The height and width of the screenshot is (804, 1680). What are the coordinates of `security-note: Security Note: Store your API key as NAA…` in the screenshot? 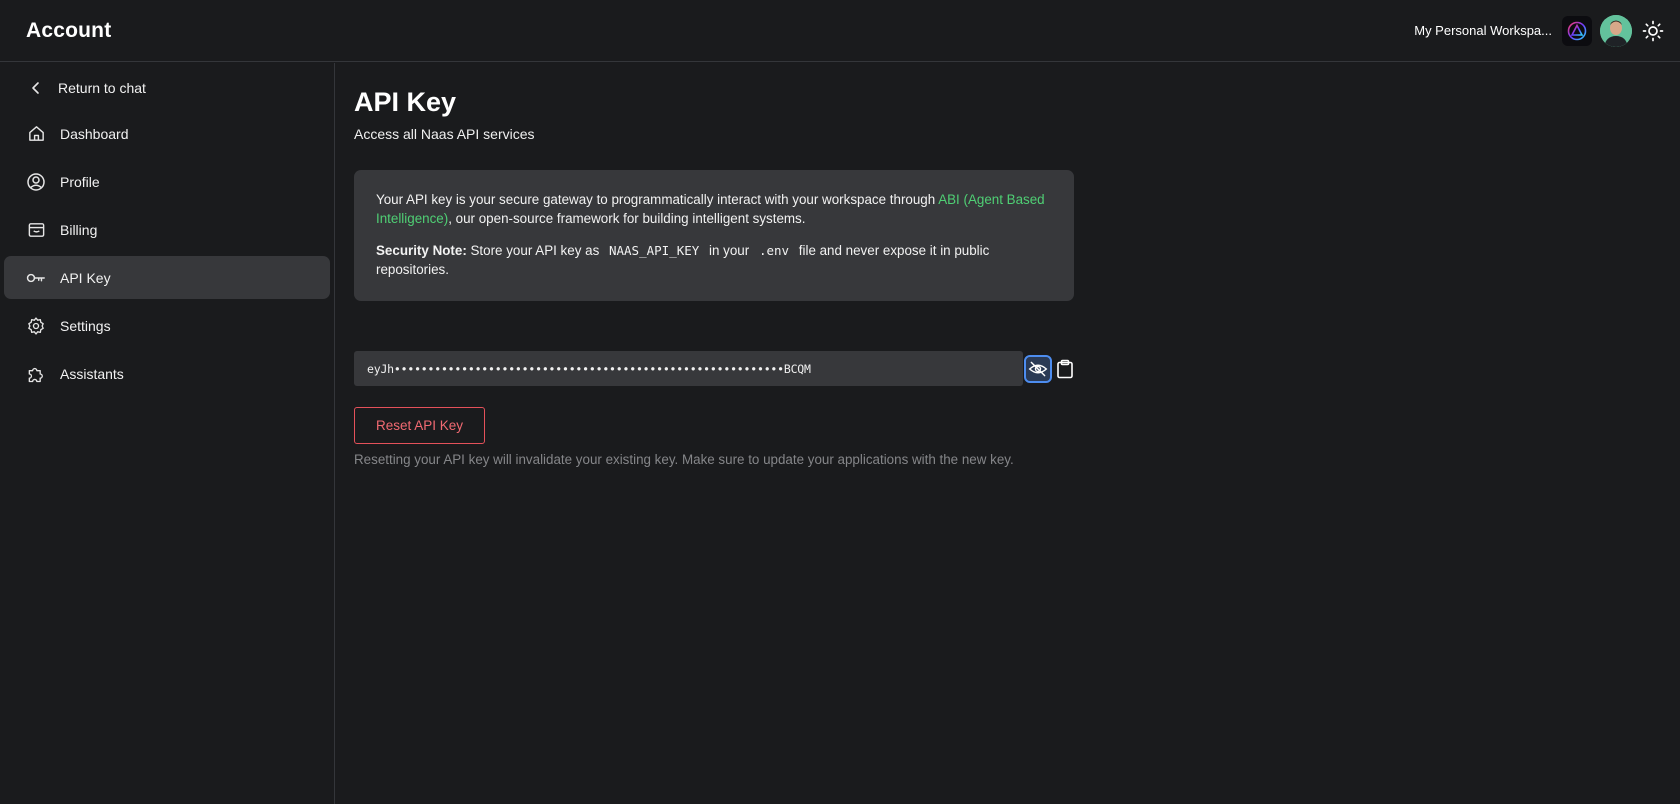 It's located at (714, 260).